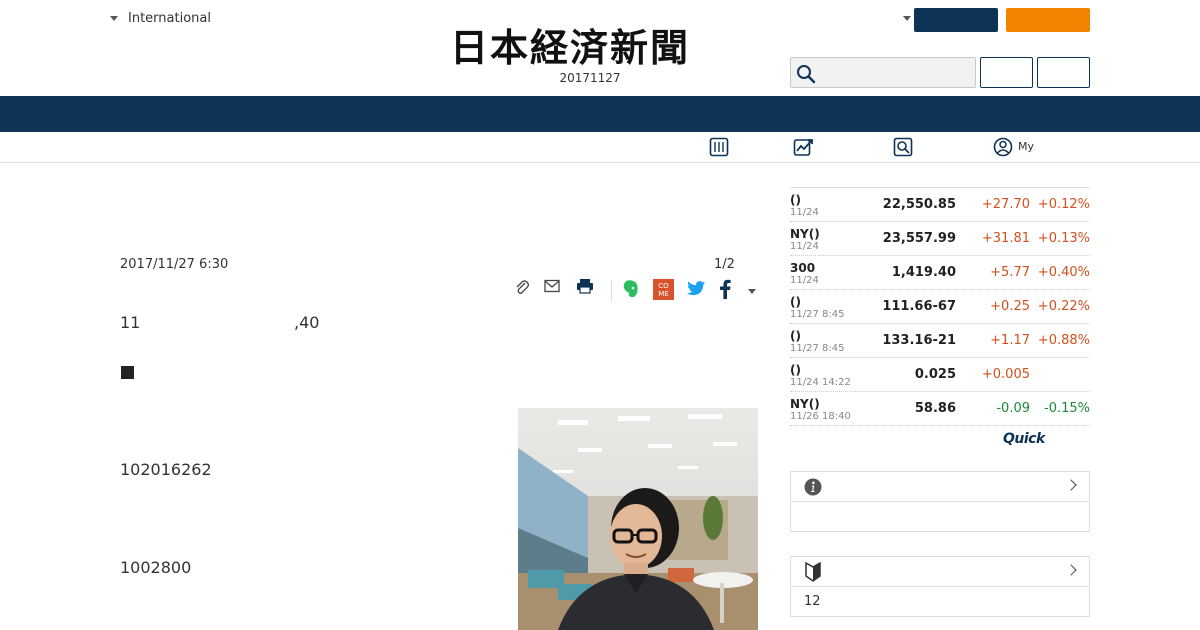 The width and height of the screenshot is (1200, 630). What do you see at coordinates (923, 272) in the screenshot?
I see `market-value: 1,419.40` at bounding box center [923, 272].